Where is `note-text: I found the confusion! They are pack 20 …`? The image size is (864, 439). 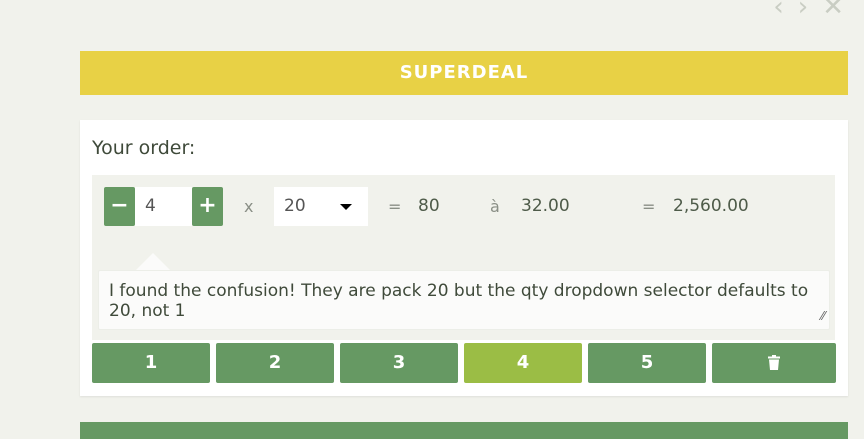 note-text: I found the confusion! They are pack 20 … is located at coordinates (459, 301).